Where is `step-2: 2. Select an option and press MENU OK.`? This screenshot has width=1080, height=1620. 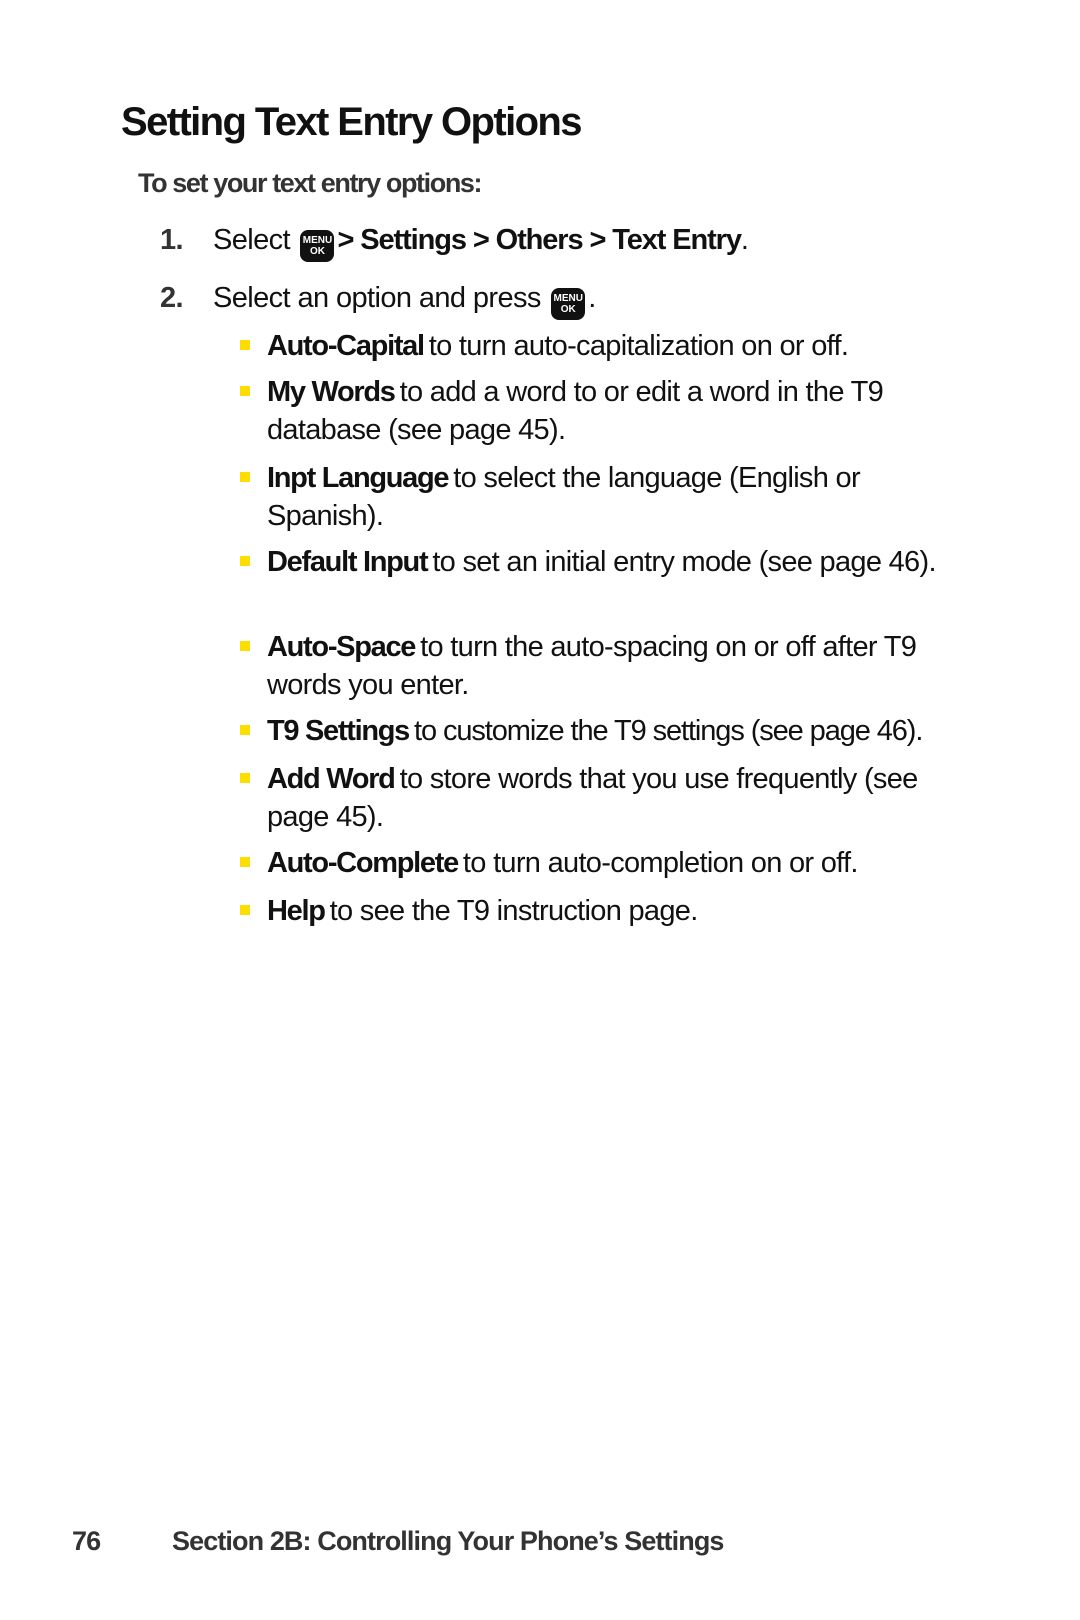 step-2: 2. Select an option and press MENU OK. is located at coordinates (378, 300).